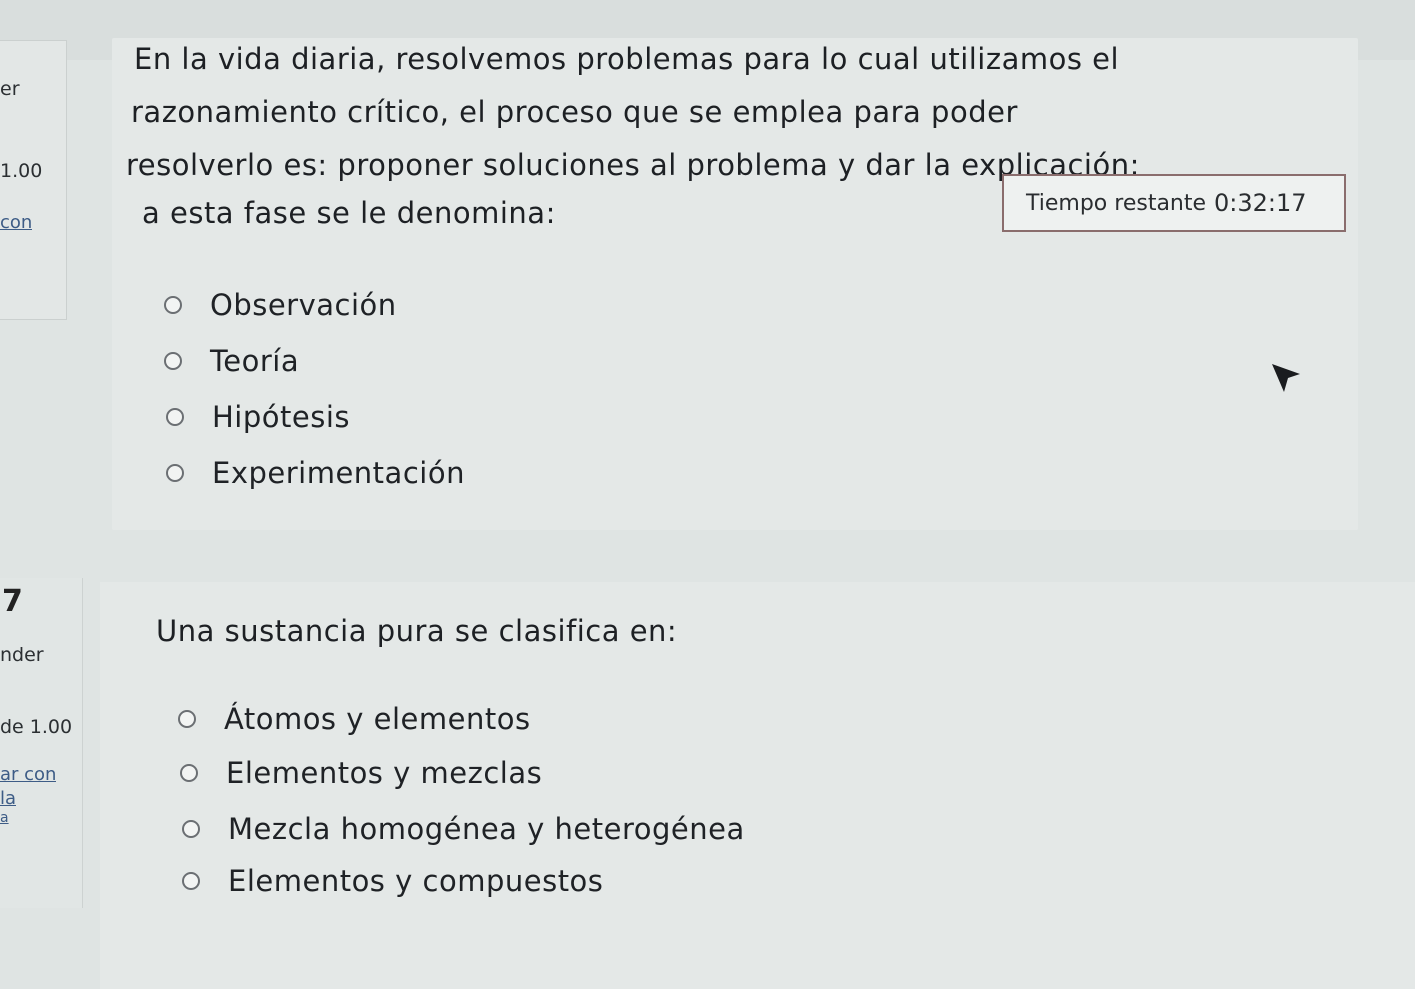 The height and width of the screenshot is (989, 1415). I want to click on answer-option: Hipótesis, so click(258, 417).